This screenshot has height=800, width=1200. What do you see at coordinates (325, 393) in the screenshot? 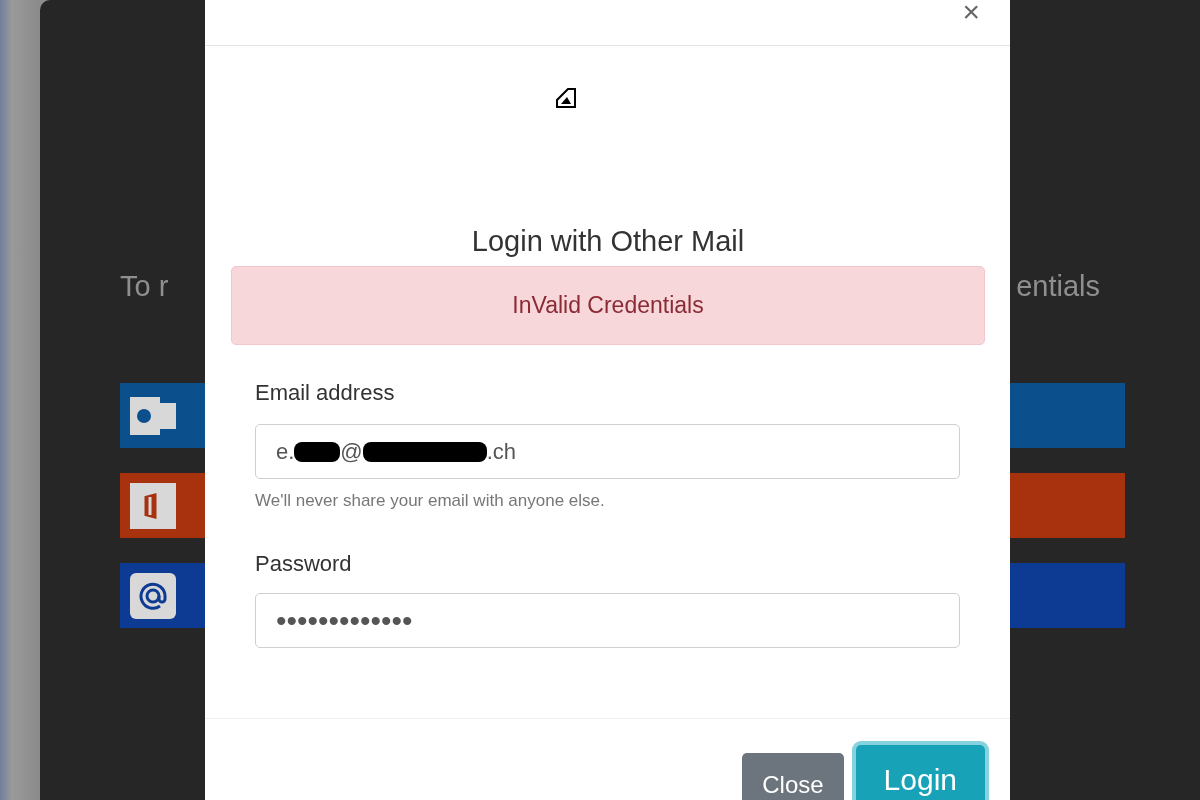
I see `field-label: Email address` at bounding box center [325, 393].